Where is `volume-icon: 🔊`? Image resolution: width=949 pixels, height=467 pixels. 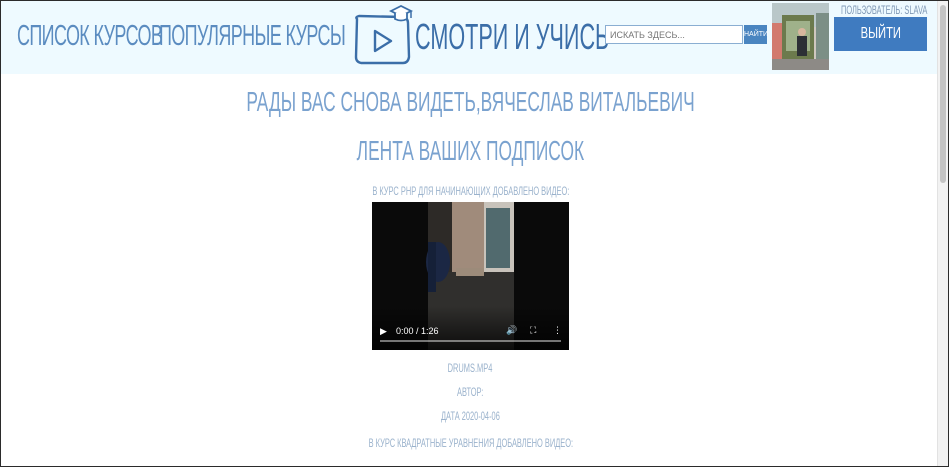 volume-icon: 🔊 is located at coordinates (511, 330).